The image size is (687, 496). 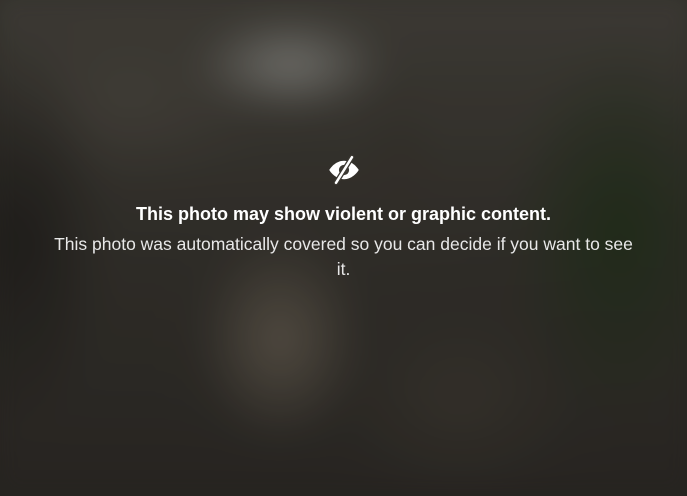 What do you see at coordinates (343, 170) in the screenshot?
I see `eye-slash-icon` at bounding box center [343, 170].